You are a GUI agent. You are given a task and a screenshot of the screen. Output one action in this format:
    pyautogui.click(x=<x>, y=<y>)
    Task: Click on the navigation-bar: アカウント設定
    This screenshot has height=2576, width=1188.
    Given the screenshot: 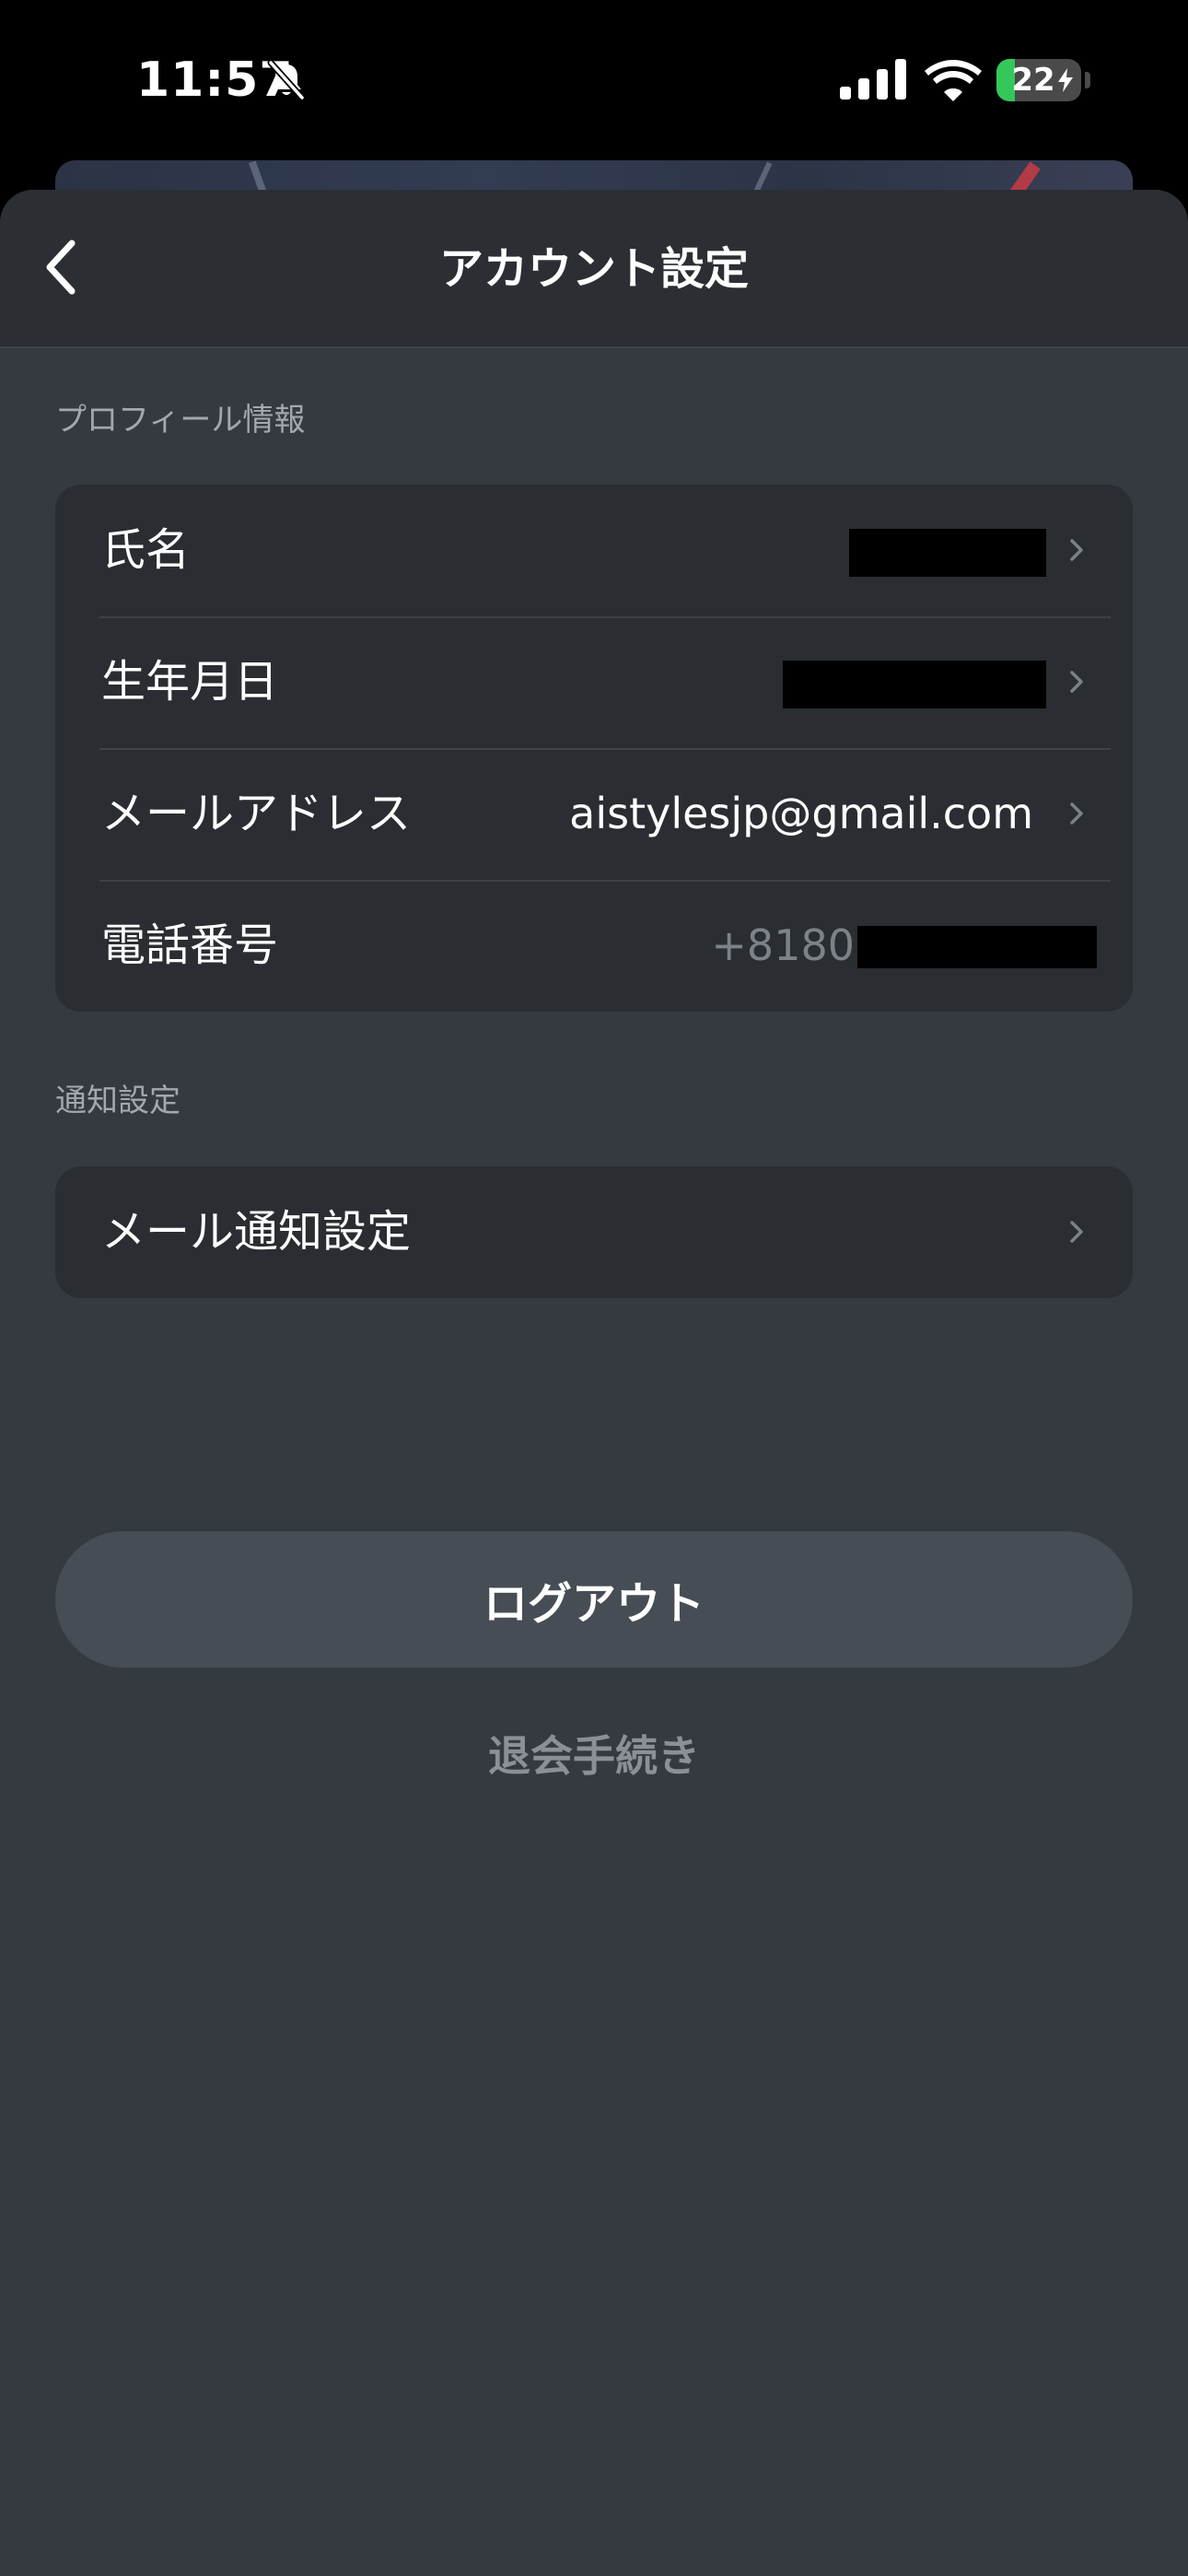 What is the action you would take?
    pyautogui.click(x=594, y=269)
    